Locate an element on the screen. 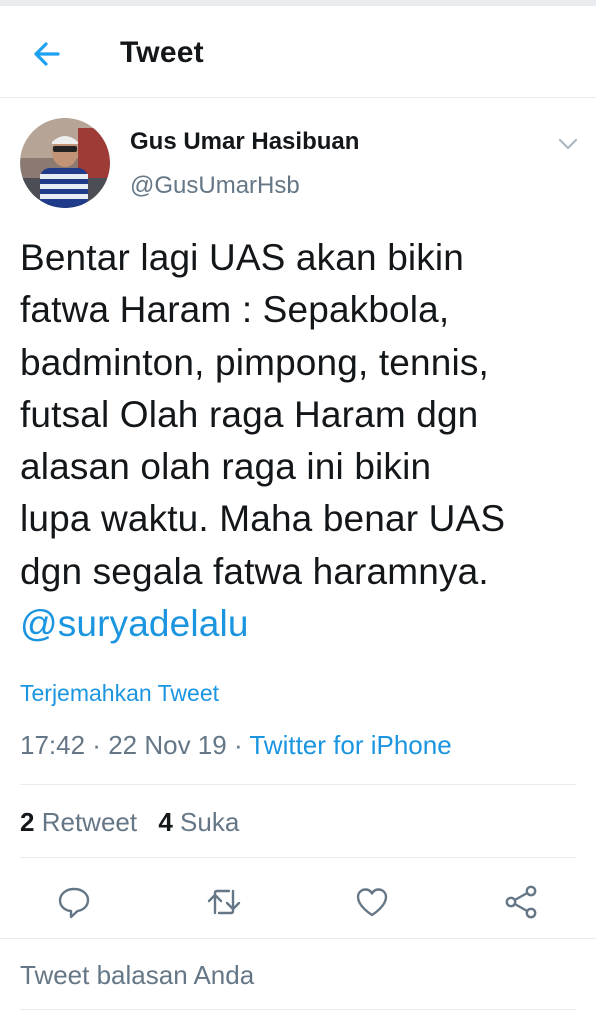 This screenshot has height=1024, width=596. tweet-line: alasan olah raga ini bikin is located at coordinates (226, 467).